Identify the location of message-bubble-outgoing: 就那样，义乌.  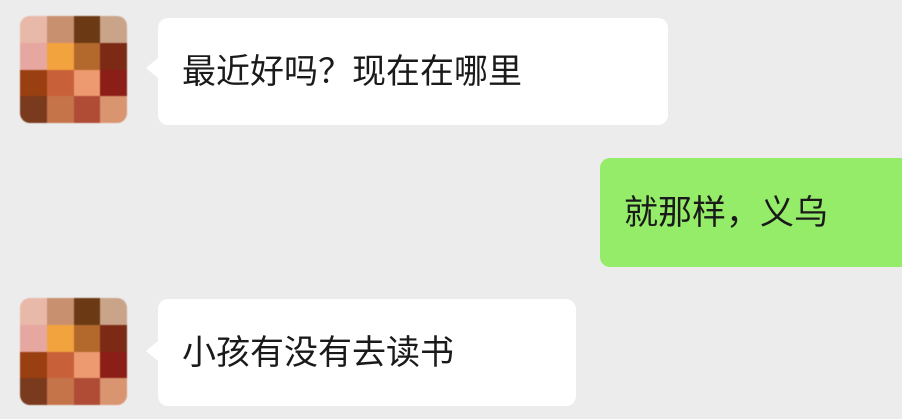
(751, 212).